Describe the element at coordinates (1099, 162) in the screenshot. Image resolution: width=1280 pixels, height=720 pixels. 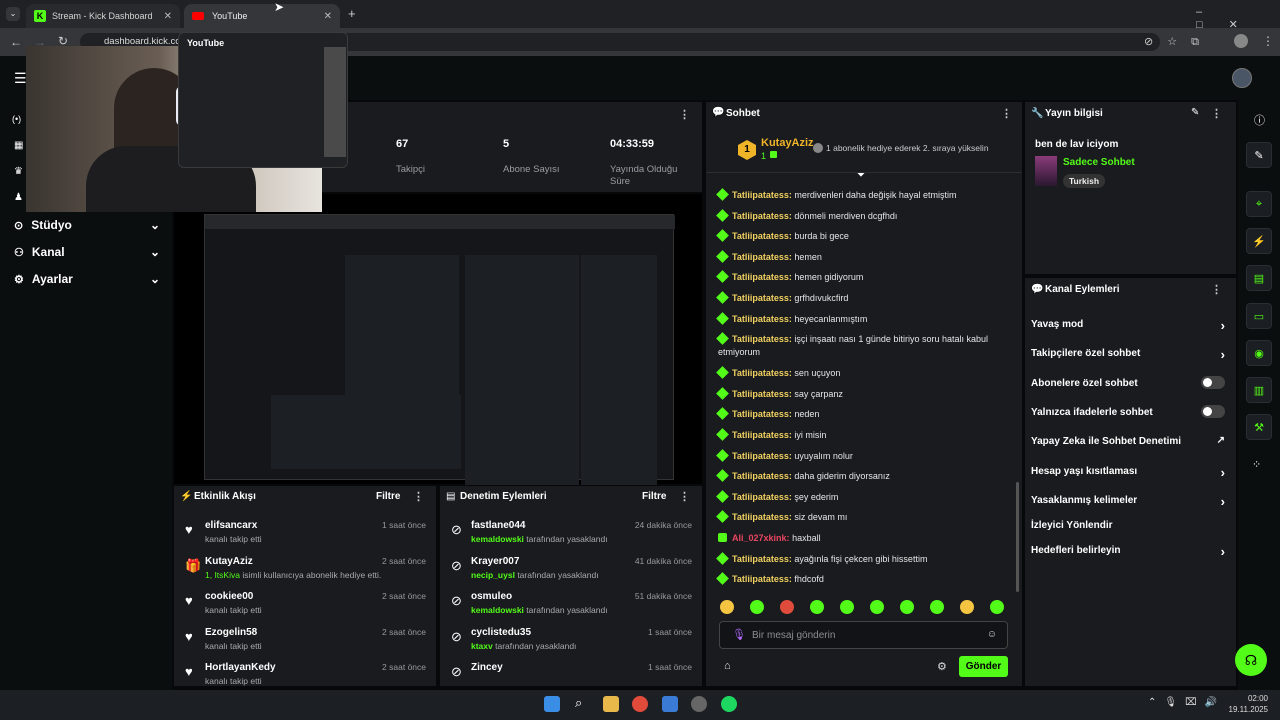
I see `category-link: Sadece Sohbet` at that location.